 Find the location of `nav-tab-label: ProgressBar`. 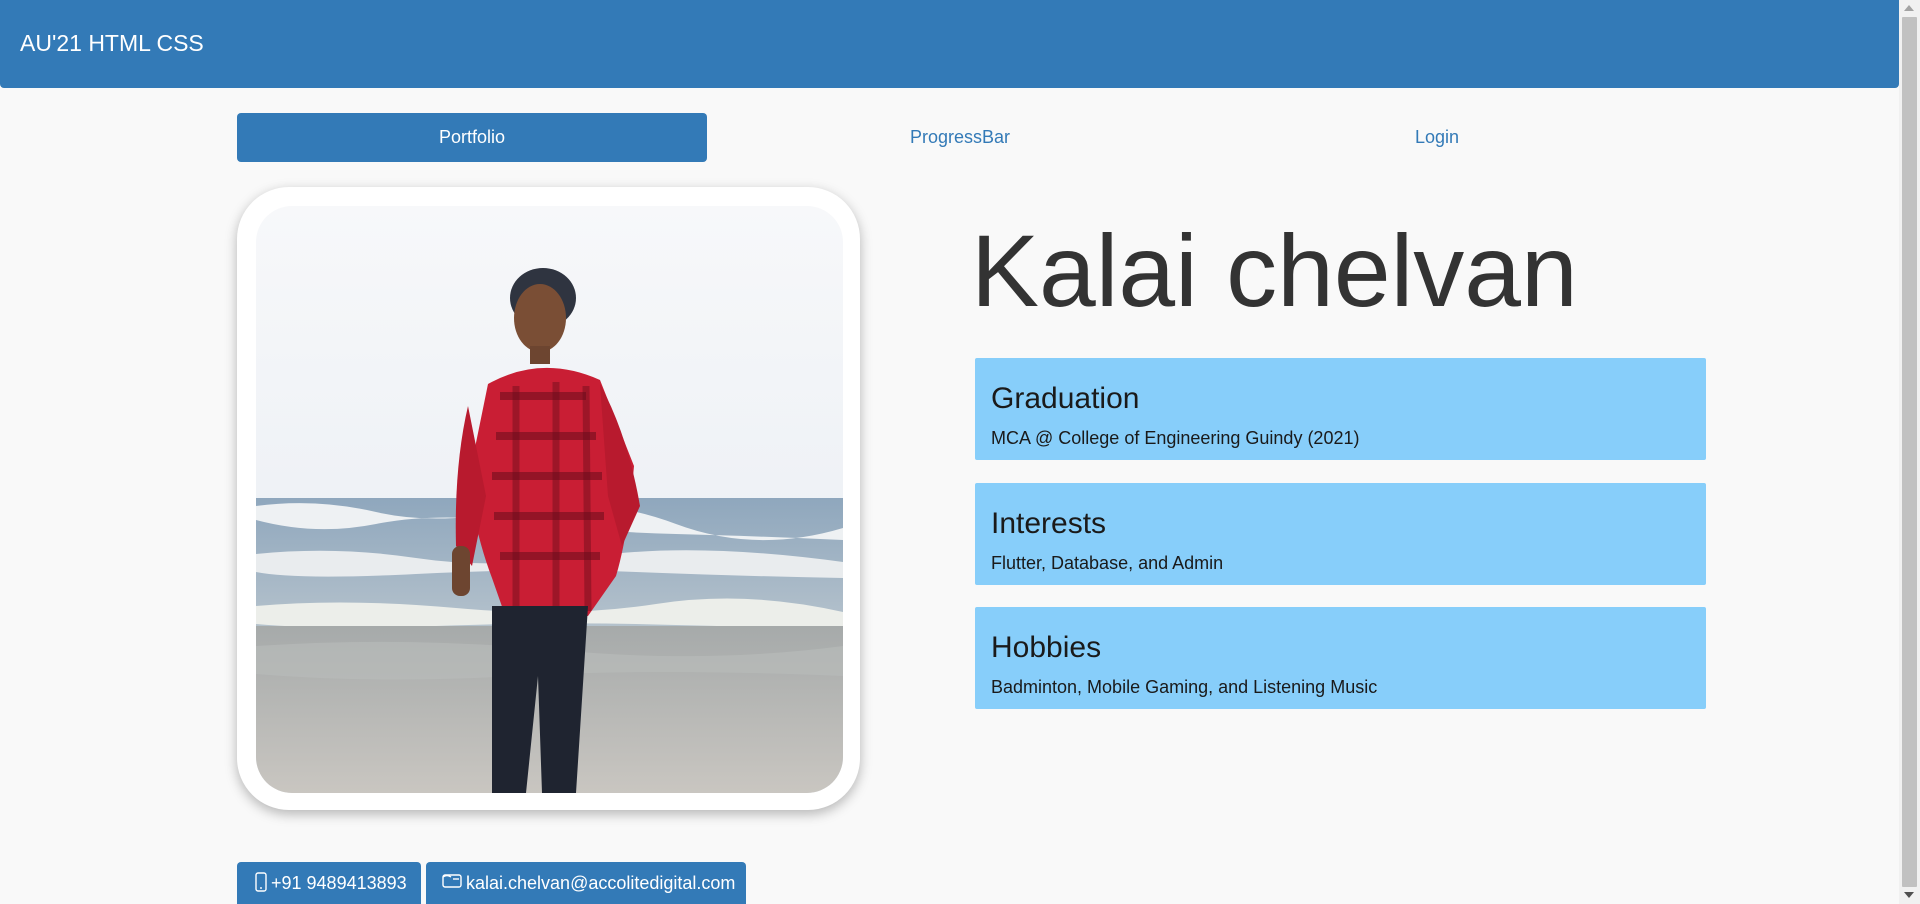

nav-tab-label: ProgressBar is located at coordinates (960, 137).